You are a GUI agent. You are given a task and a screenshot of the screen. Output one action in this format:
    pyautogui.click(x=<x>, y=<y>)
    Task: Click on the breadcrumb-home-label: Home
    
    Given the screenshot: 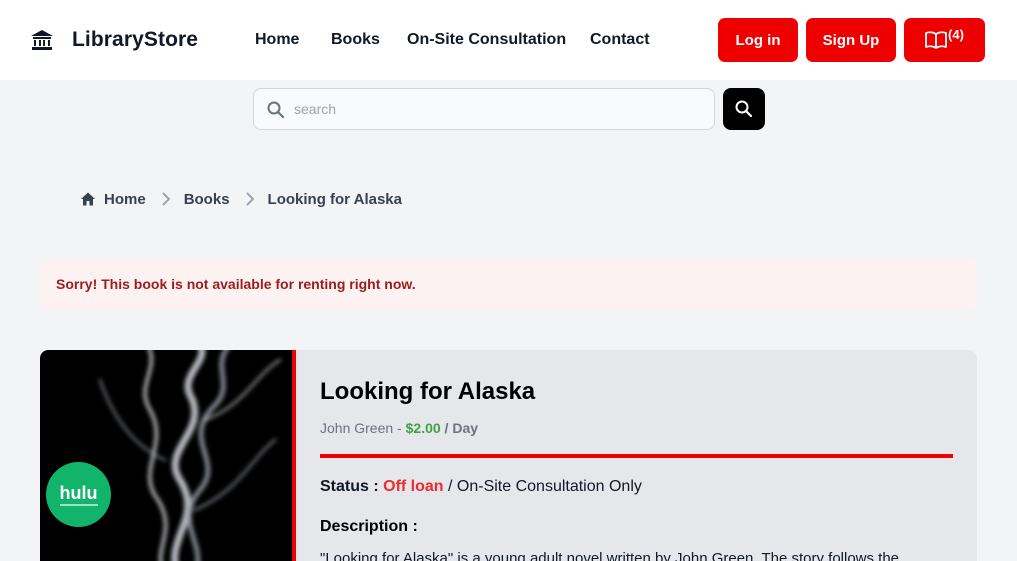 What is the action you would take?
    pyautogui.click(x=125, y=199)
    